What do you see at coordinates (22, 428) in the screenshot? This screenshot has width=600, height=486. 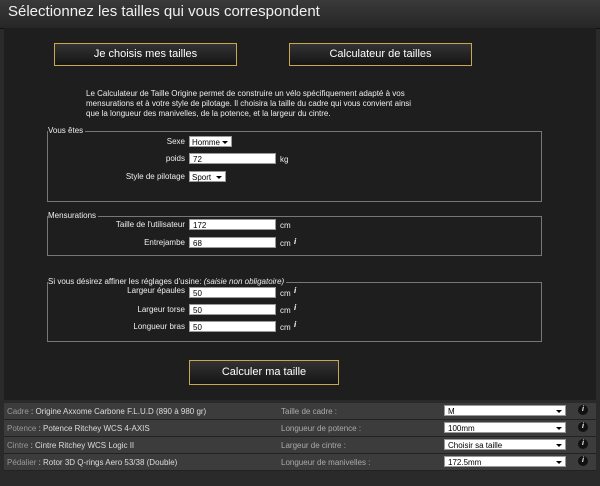 I see `component-key: Potence` at bounding box center [22, 428].